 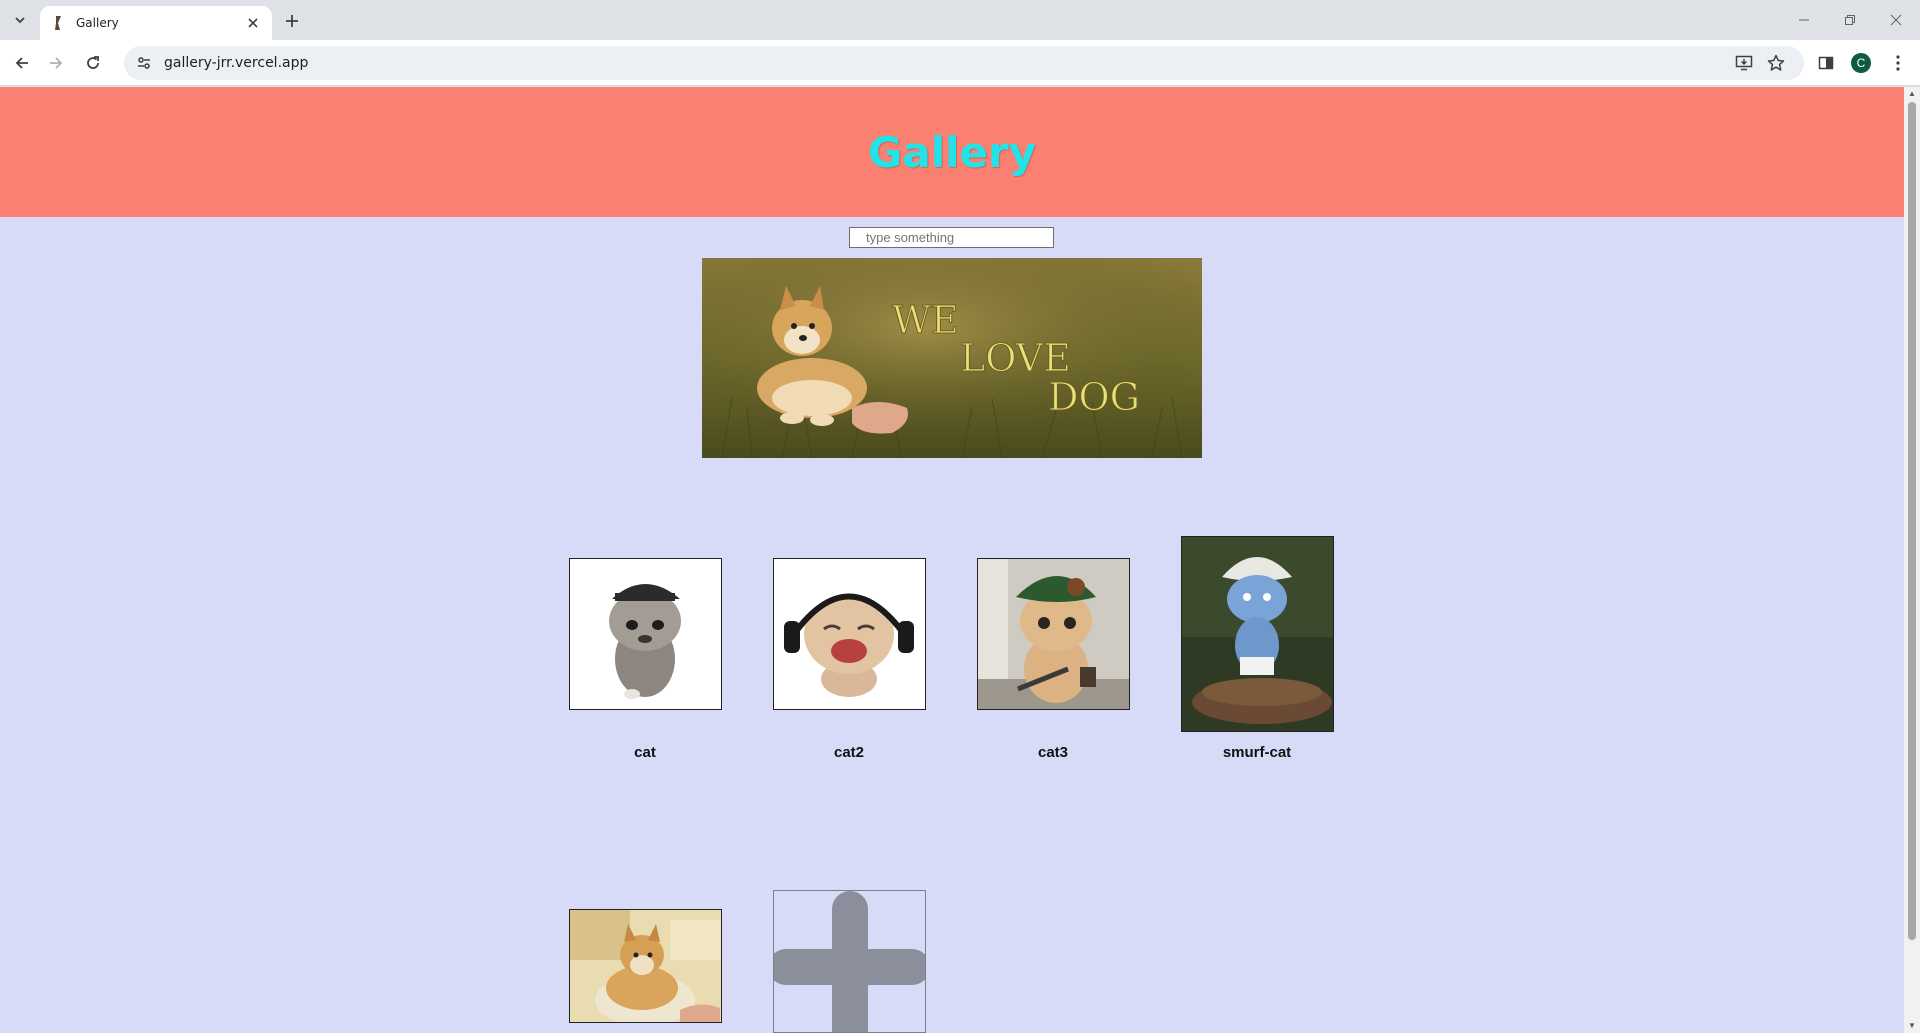 What do you see at coordinates (156, 23) in the screenshot?
I see `browser-tab: Gallery` at bounding box center [156, 23].